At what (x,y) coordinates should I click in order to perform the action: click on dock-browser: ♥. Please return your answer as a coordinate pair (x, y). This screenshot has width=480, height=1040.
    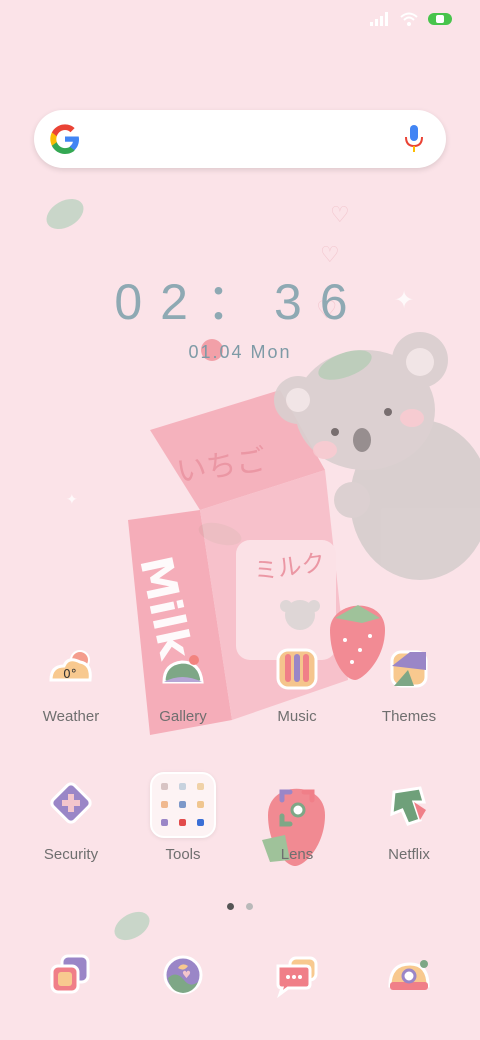
    Looking at the image, I should click on (183, 977).